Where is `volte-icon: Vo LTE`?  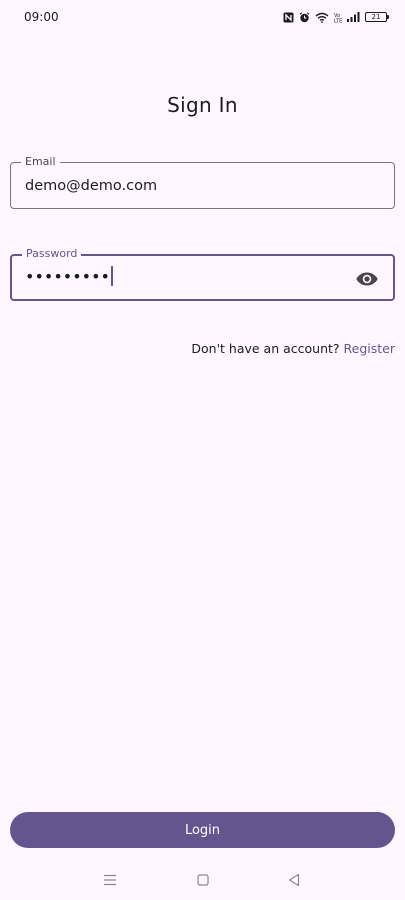
volte-icon: Vo LTE is located at coordinates (338, 17).